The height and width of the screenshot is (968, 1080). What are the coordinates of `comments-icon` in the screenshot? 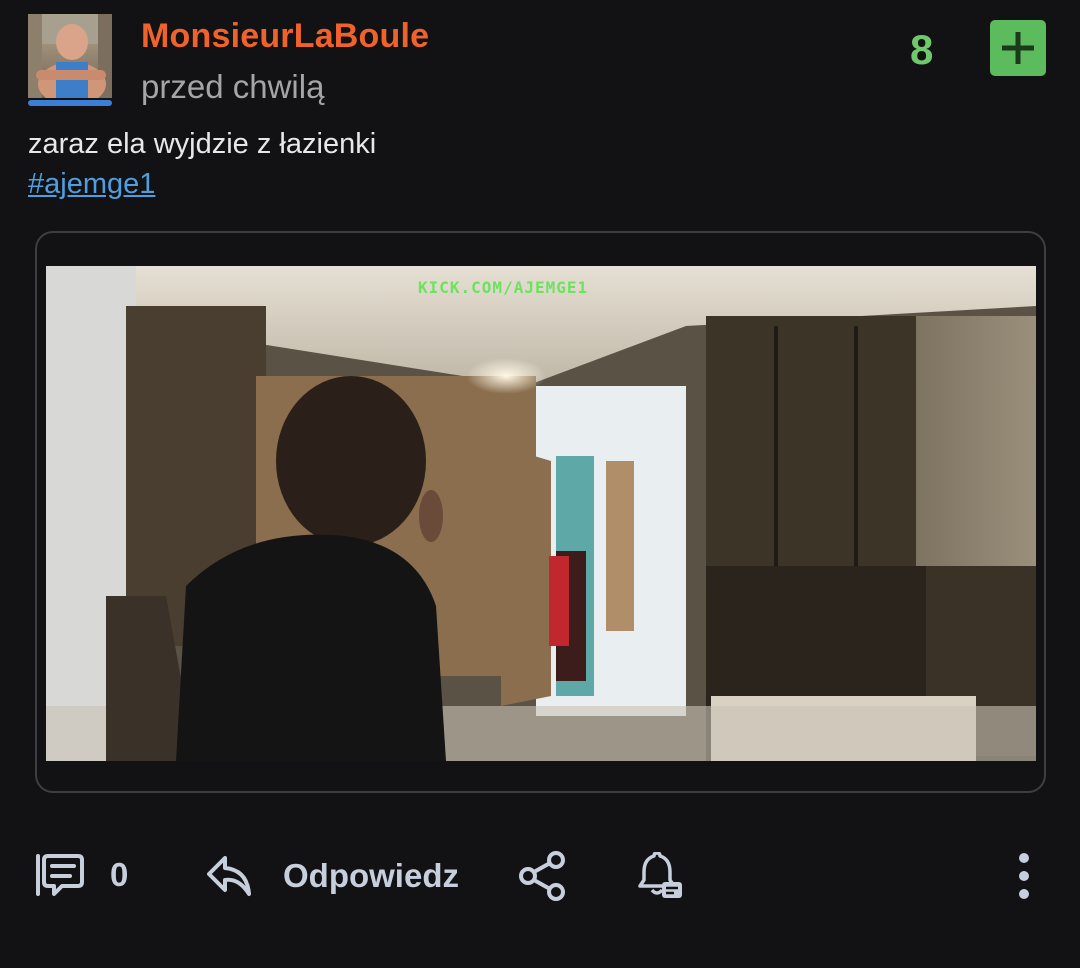 It's located at (60, 875).